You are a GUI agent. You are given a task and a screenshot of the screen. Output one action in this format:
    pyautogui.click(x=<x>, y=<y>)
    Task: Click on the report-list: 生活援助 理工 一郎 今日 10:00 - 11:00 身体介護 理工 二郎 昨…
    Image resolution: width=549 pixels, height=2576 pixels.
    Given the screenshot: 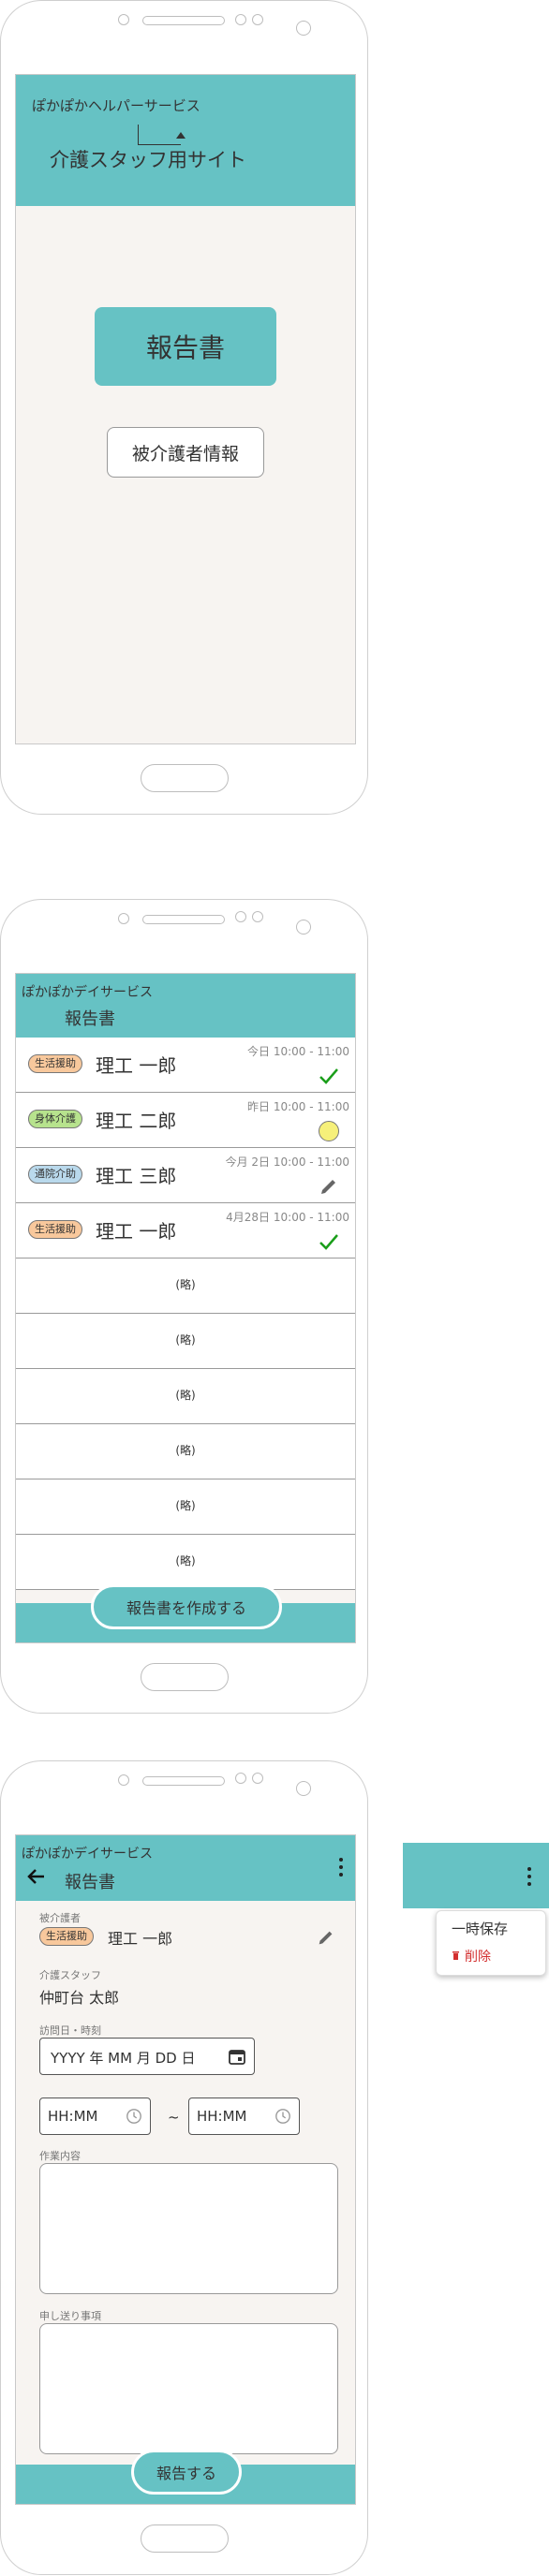 What is the action you would take?
    pyautogui.click(x=185, y=1314)
    